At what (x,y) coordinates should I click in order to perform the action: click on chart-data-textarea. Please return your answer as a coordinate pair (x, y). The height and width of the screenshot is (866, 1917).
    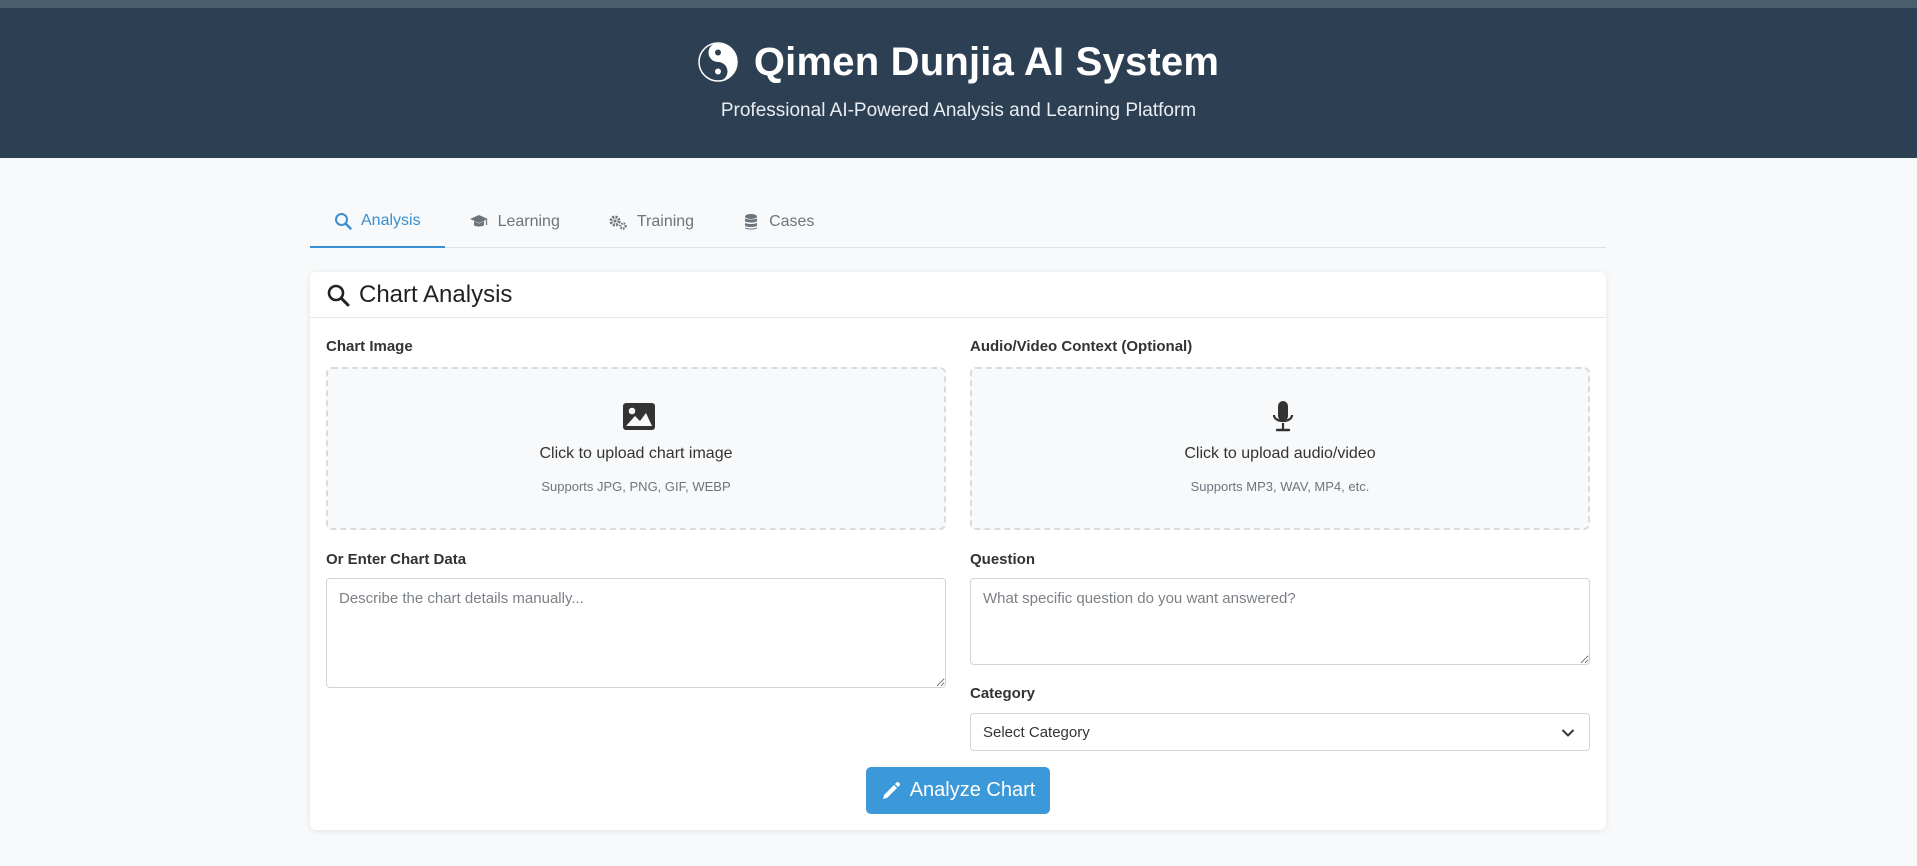
    Looking at the image, I should click on (636, 633).